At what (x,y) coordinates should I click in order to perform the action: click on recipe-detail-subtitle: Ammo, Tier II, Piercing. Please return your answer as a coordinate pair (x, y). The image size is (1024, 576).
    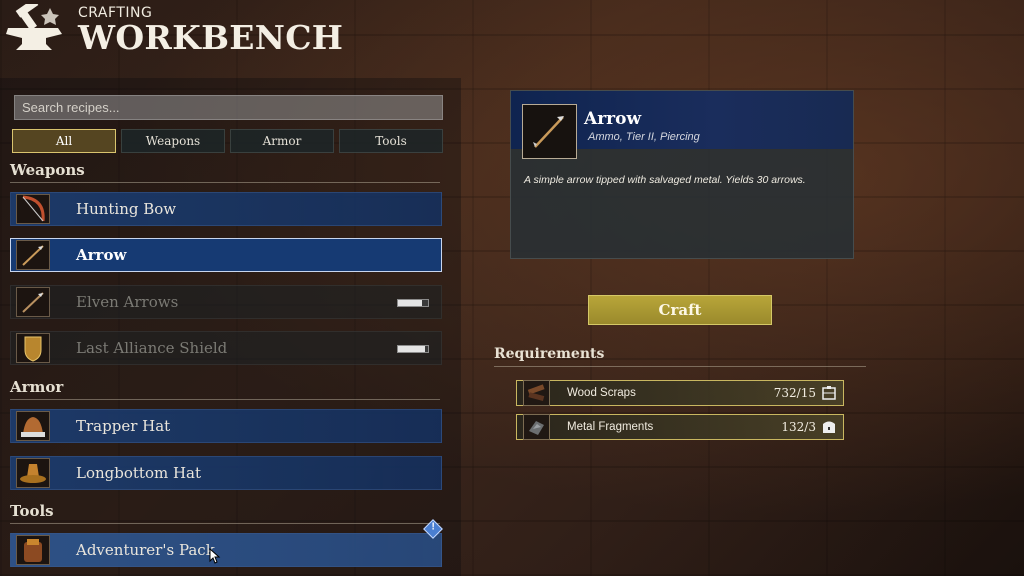
    Looking at the image, I should click on (644, 137).